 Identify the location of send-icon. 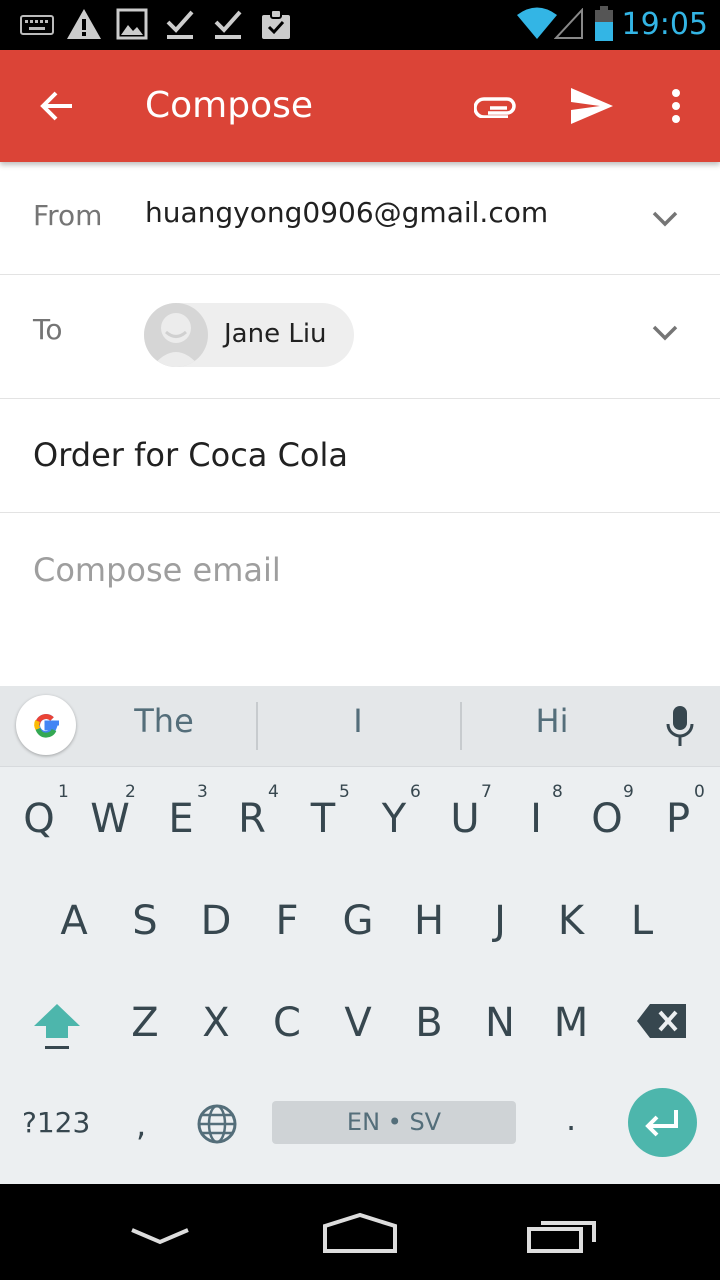
(592, 106).